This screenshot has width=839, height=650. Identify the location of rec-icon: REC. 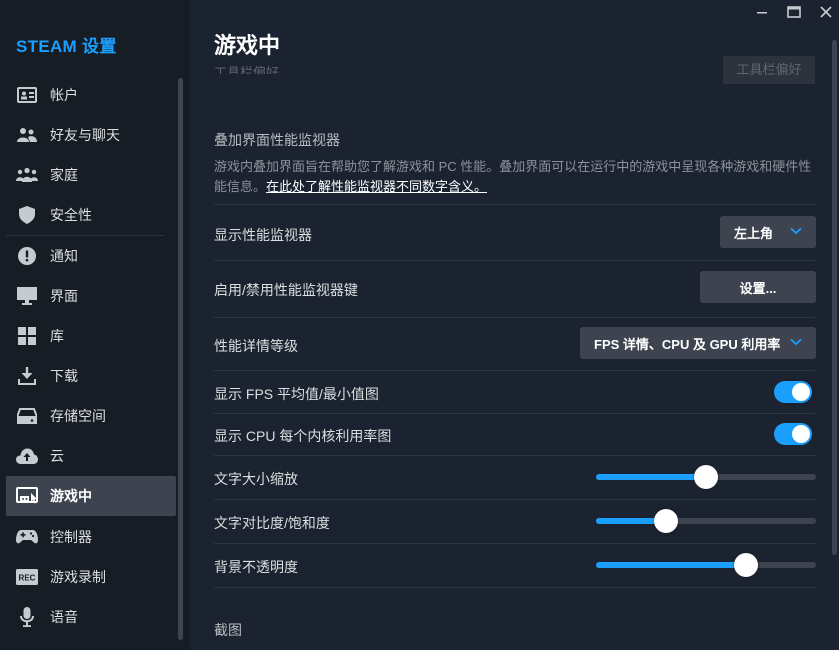
(27, 577).